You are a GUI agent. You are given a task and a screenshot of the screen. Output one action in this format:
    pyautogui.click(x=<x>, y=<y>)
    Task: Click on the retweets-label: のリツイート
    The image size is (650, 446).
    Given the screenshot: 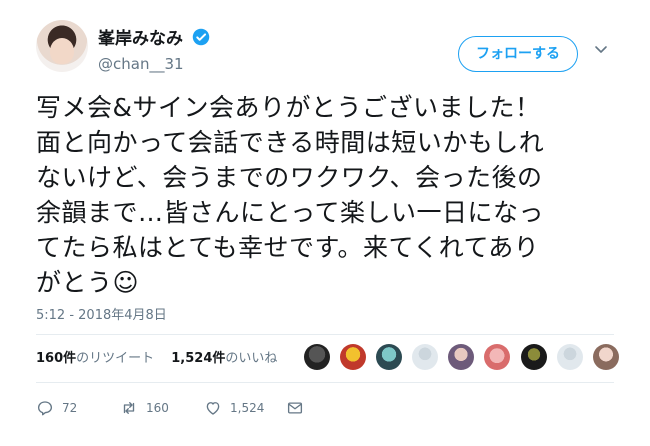 What is the action you would take?
    pyautogui.click(x=115, y=358)
    